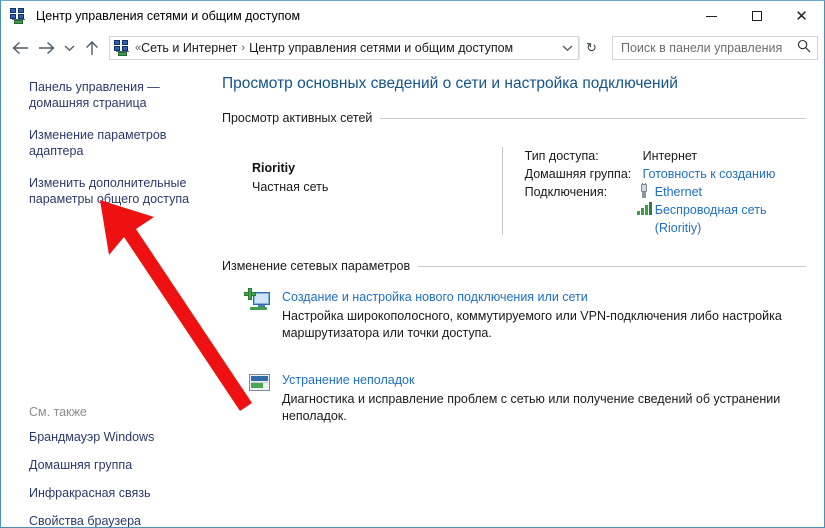 This screenshot has width=825, height=528. I want to click on address-dropdown-button, so click(567, 48).